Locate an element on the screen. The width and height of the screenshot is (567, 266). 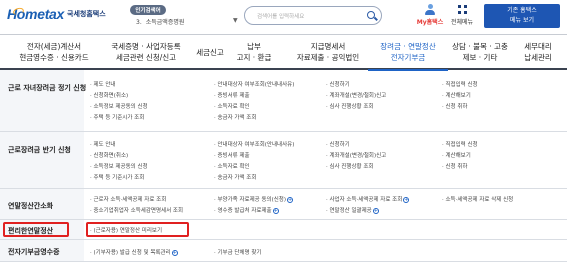
nav-item-tax-filing: 세금신고 is located at coordinates (210, 52).